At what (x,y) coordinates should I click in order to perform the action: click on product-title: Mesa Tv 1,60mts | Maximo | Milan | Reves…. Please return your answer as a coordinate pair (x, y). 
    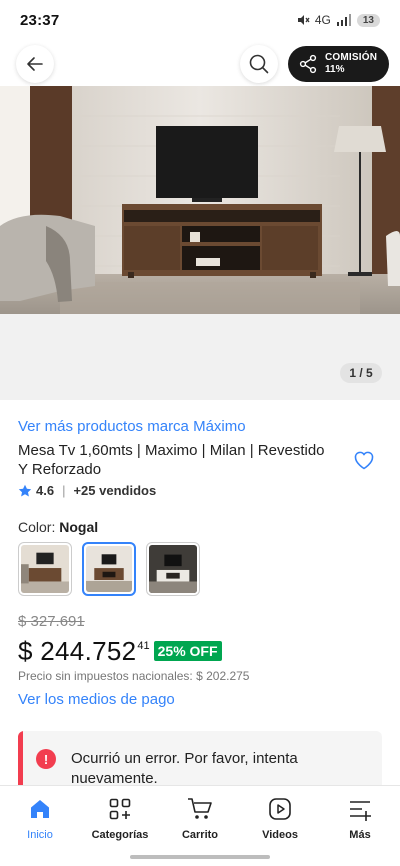
    Looking at the image, I should click on (171, 460).